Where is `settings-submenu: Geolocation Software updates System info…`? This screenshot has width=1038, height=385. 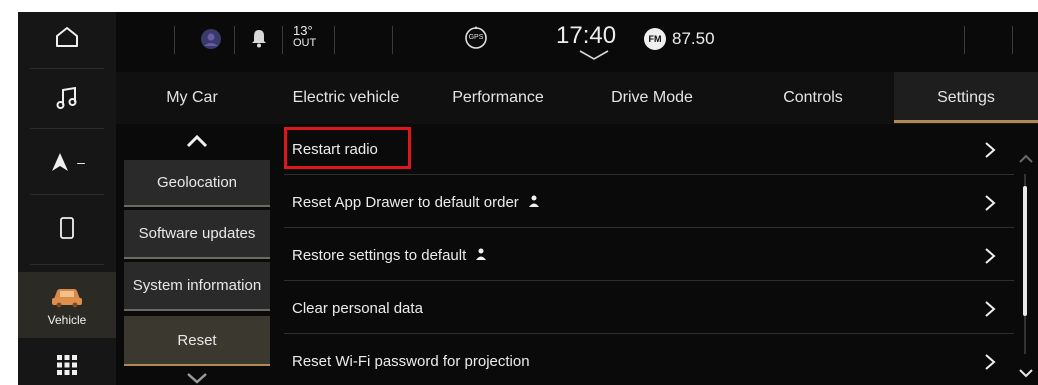
settings-submenu: Geolocation Software updates System info… is located at coordinates (199, 254).